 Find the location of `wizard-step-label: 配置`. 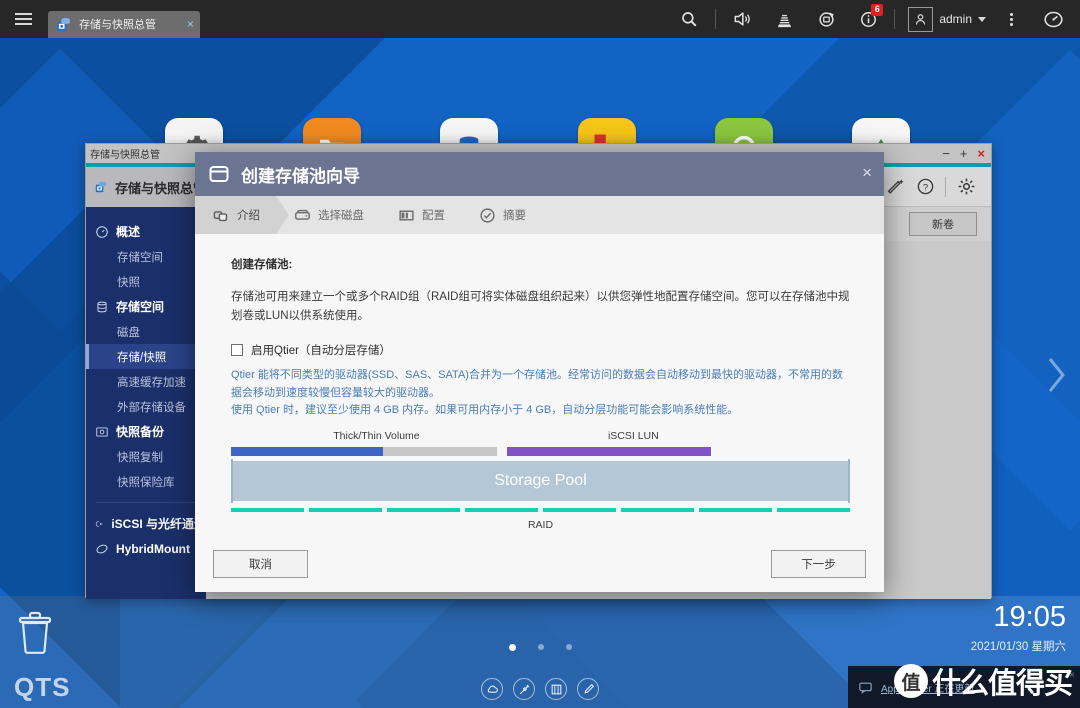

wizard-step-label: 配置 is located at coordinates (433, 216).